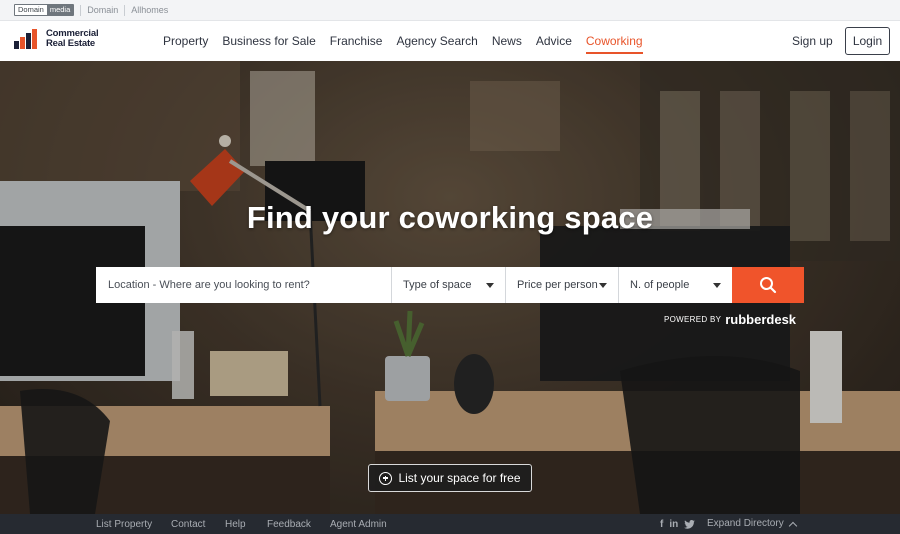 The width and height of the screenshot is (900, 534). Describe the element at coordinates (792, 526) in the screenshot. I see `chevron-up-icon` at that location.